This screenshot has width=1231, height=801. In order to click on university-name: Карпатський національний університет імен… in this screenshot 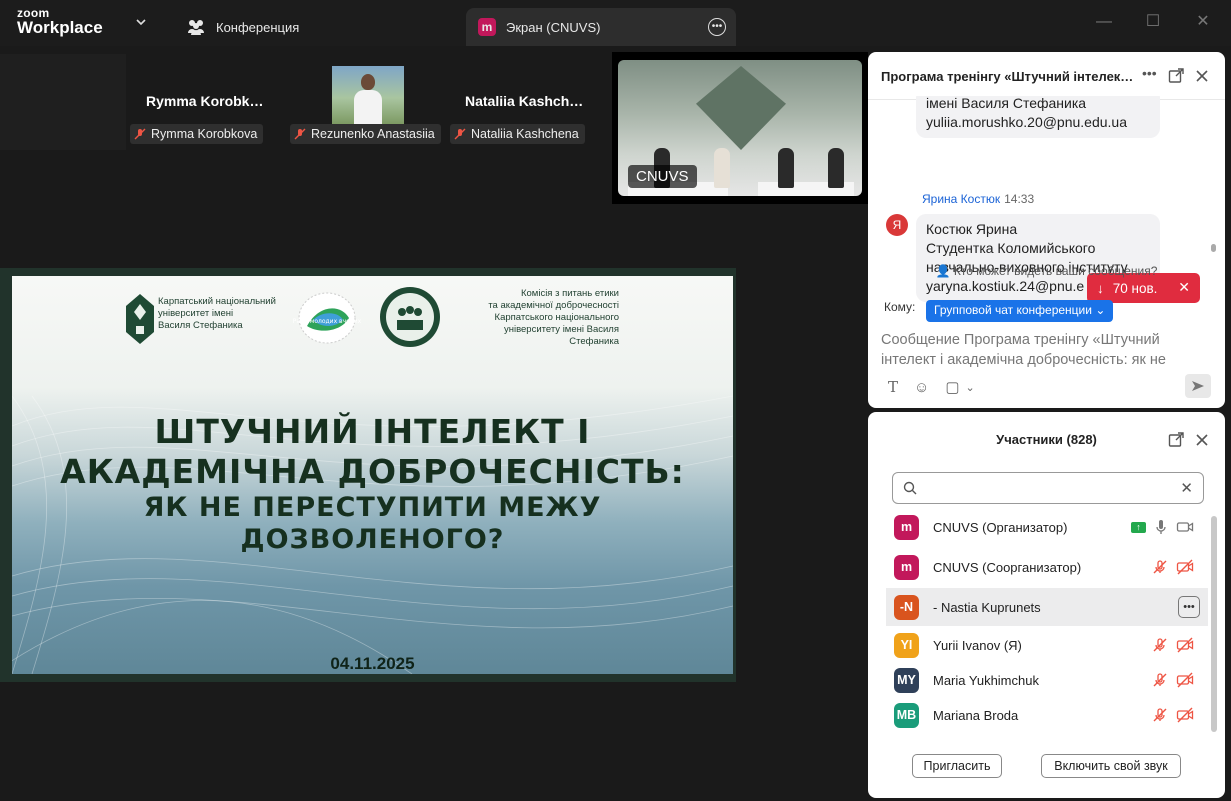, I will do `click(217, 313)`.